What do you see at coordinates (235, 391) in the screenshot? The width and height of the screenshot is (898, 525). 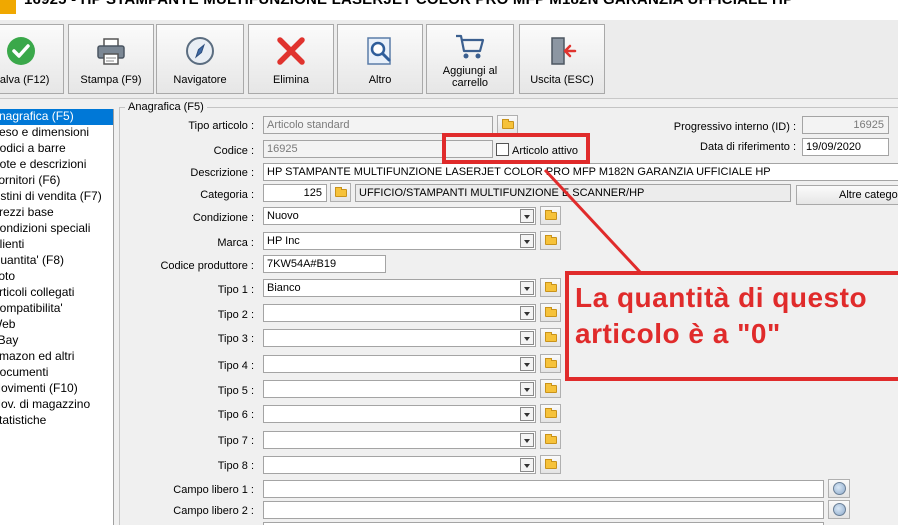 I see `tipo-5-label: Tipo 5 :` at bounding box center [235, 391].